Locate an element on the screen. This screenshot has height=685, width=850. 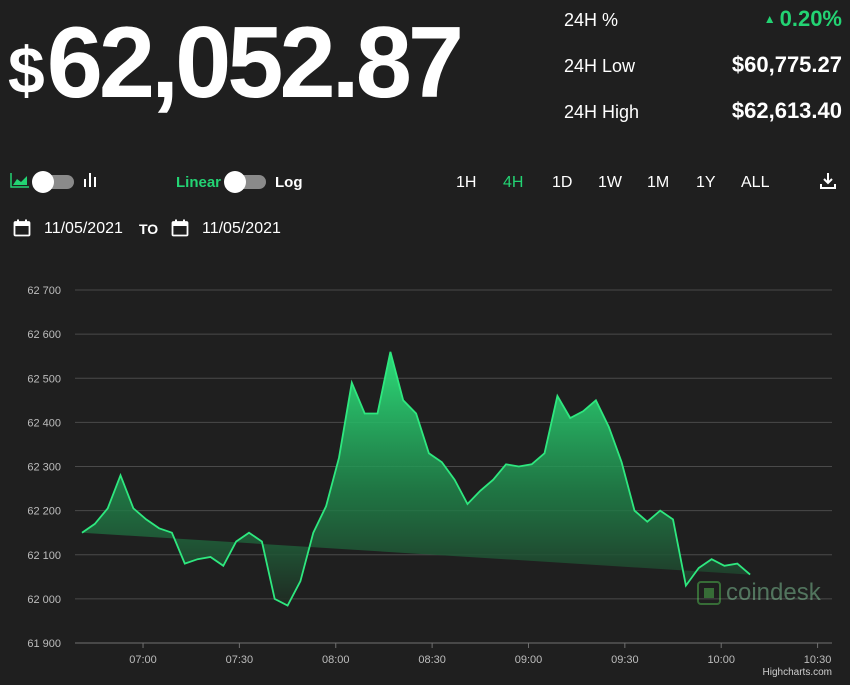
x-tick-label: 07:30 is located at coordinates (240, 660).